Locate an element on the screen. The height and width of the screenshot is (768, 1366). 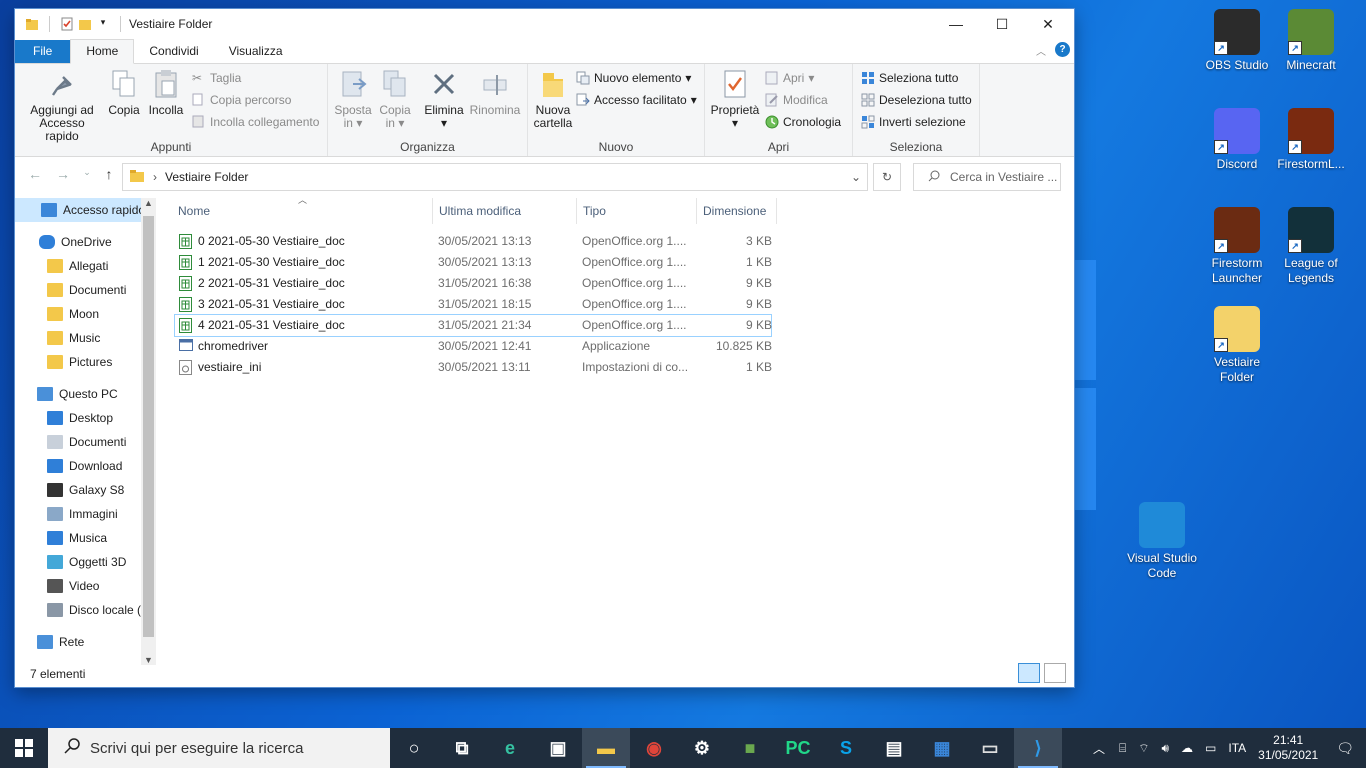
open-button: Apri ▾ is located at coordinates (789, 78).